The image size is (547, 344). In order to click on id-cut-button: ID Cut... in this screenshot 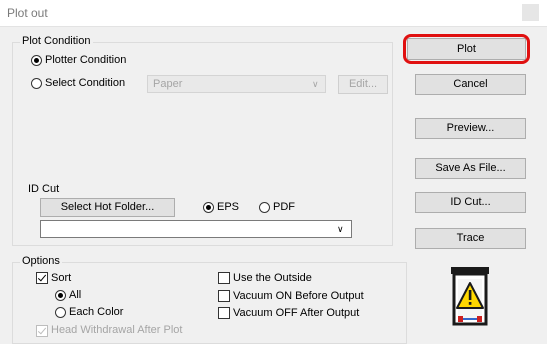, I will do `click(470, 202)`.